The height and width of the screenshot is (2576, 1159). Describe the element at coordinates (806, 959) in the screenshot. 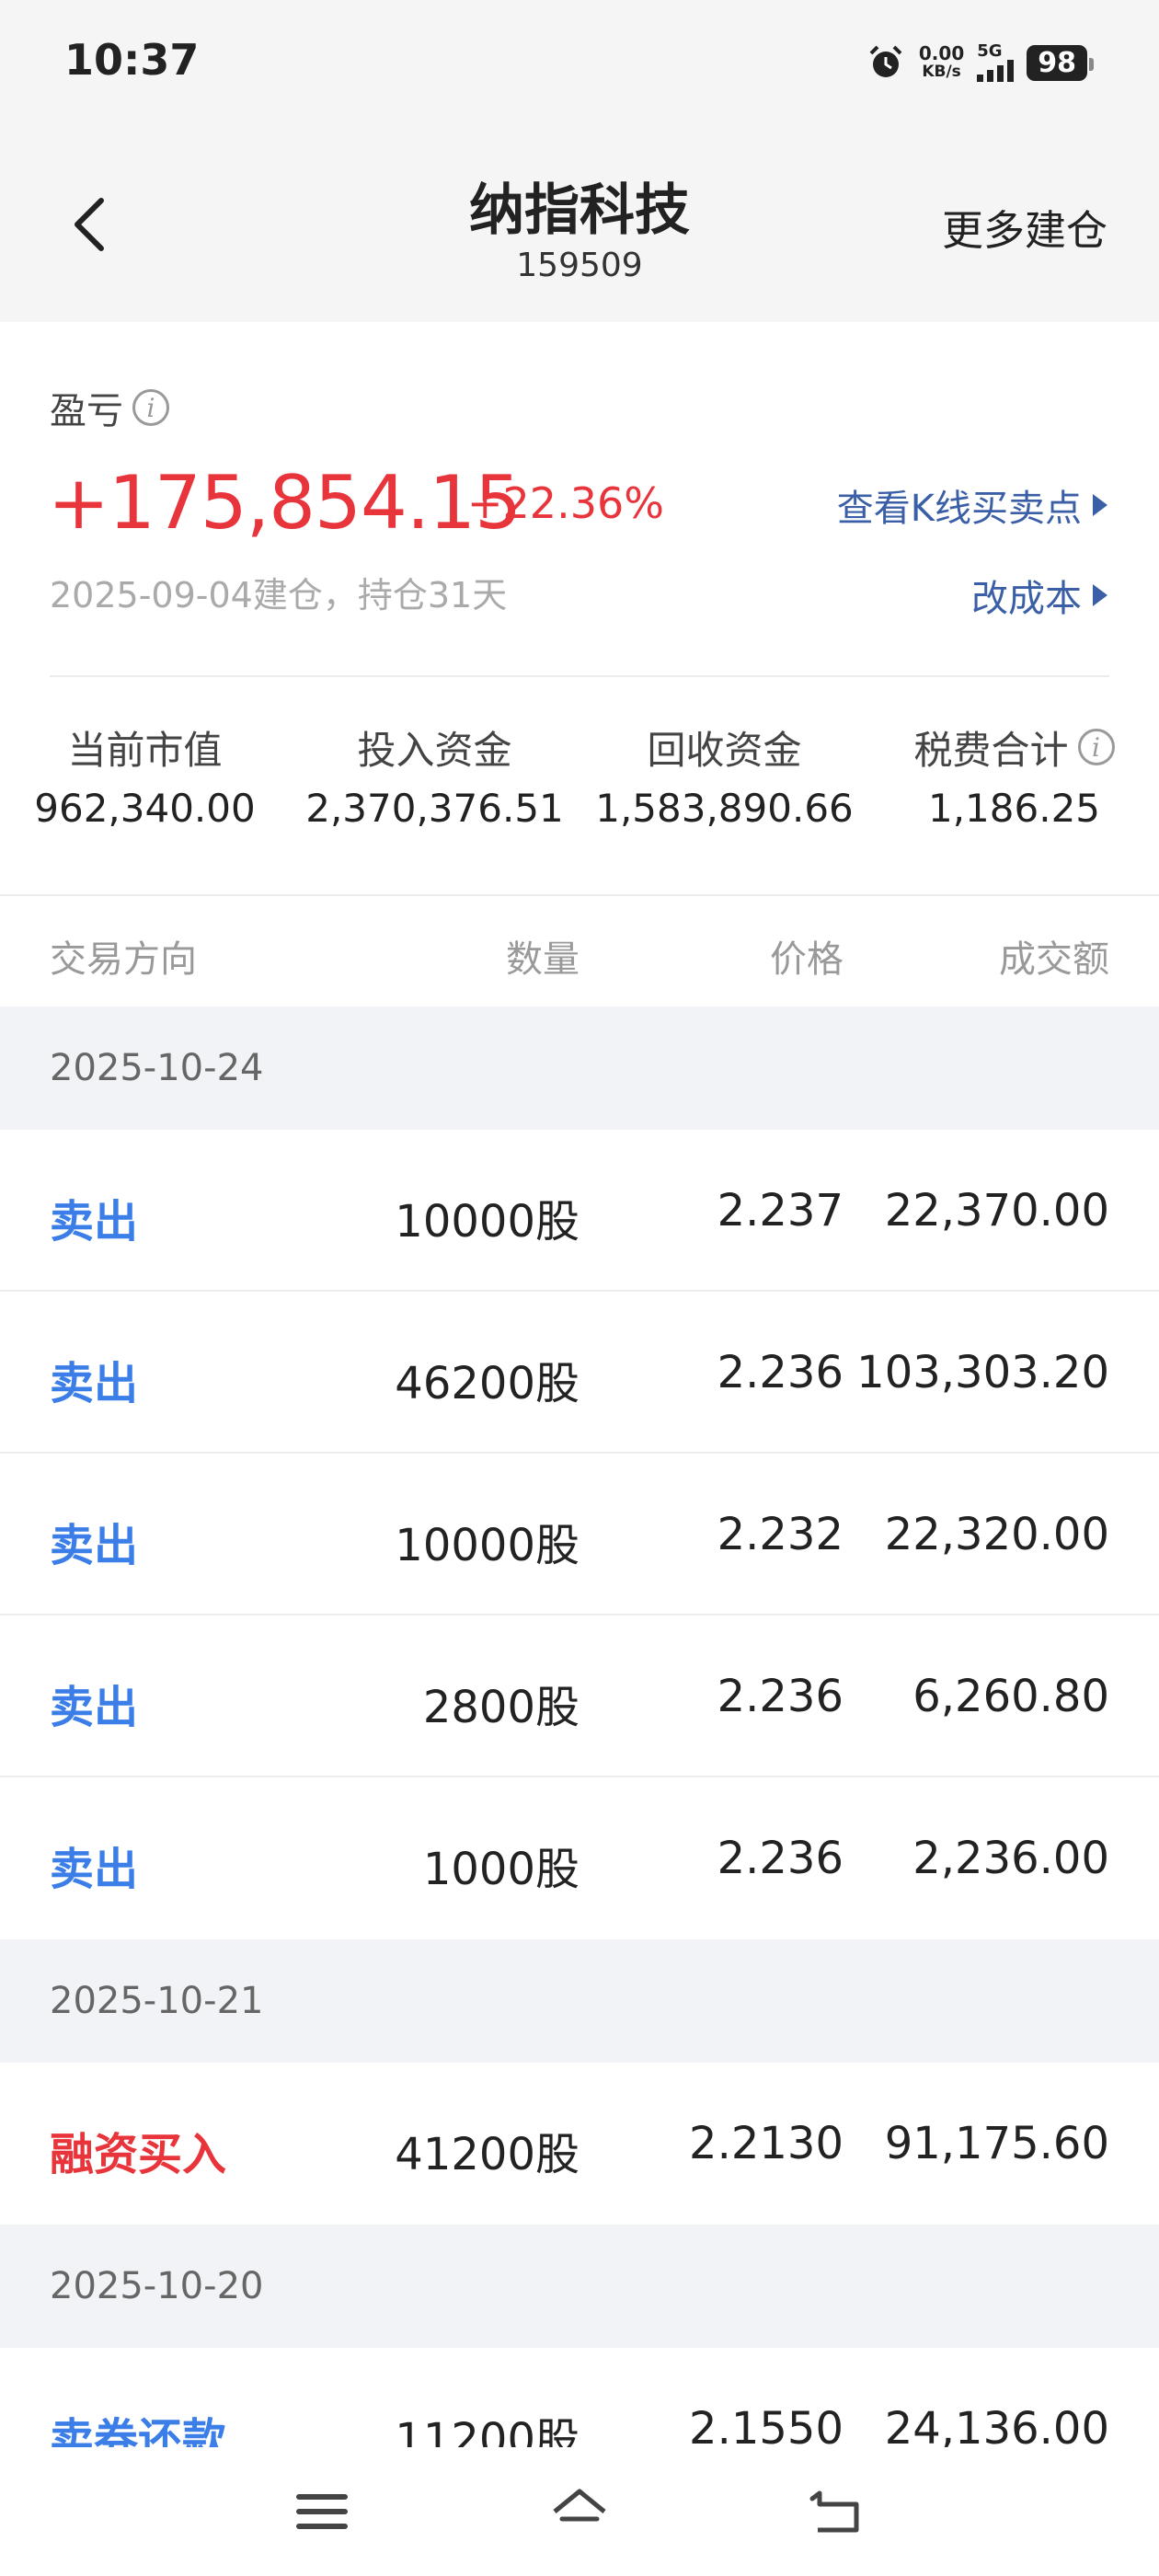

I see `header-price: 价格` at that location.